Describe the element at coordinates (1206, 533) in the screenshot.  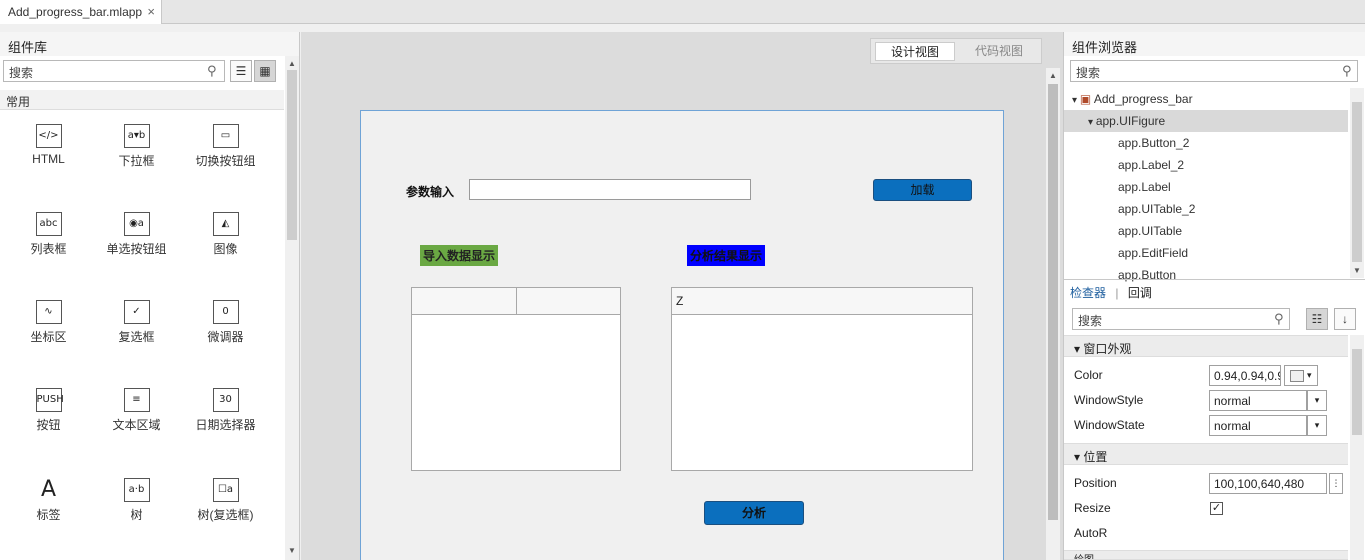
I see `prop-autoresize-row: AutoR` at that location.